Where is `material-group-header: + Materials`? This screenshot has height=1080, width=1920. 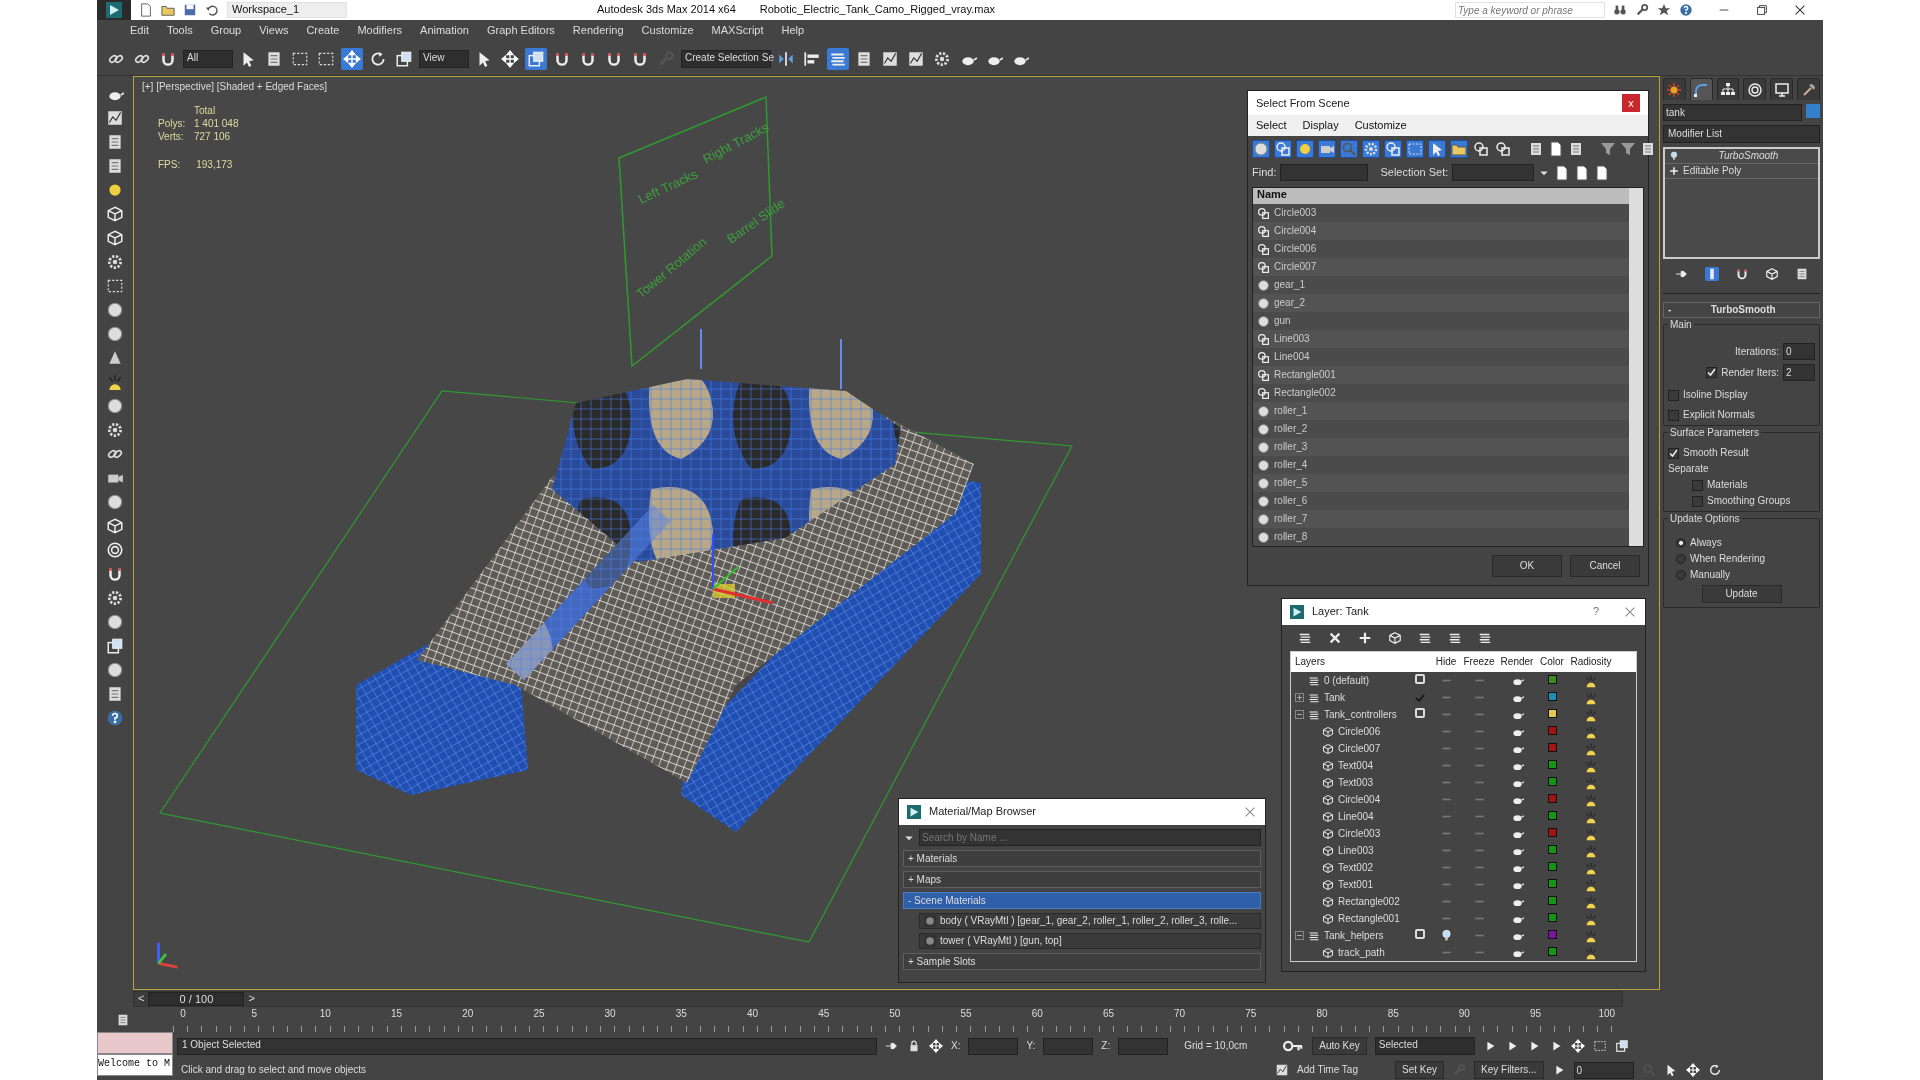
material-group-header: + Materials is located at coordinates (1082, 858).